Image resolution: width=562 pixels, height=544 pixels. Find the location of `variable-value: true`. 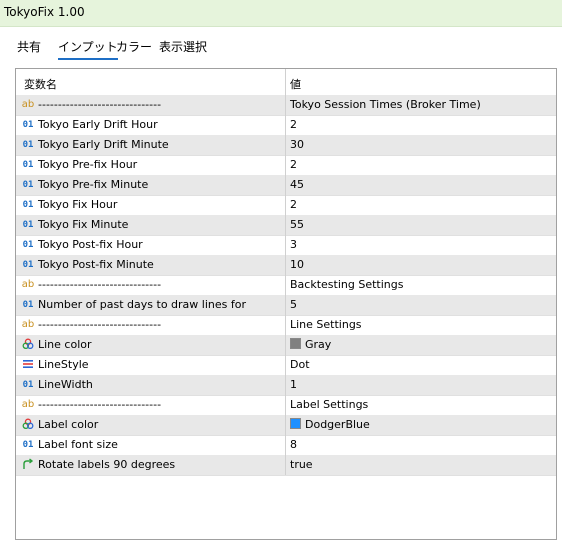

variable-value: true is located at coordinates (301, 464).